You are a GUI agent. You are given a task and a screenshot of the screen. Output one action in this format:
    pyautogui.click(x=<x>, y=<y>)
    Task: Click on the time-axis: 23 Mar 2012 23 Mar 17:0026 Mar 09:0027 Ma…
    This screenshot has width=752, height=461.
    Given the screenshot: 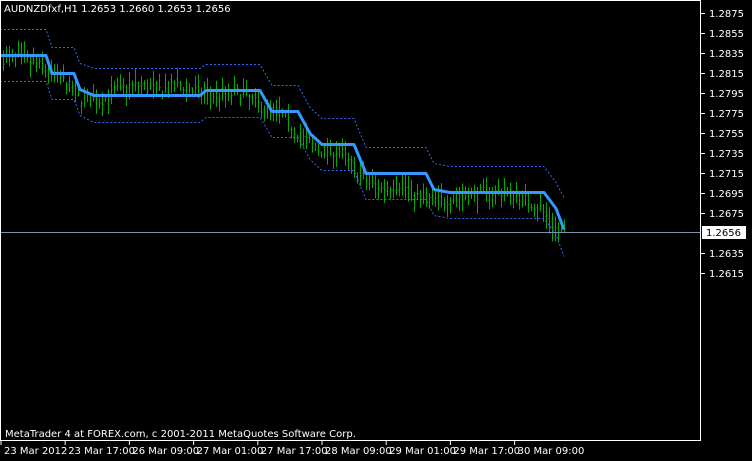 What is the action you would take?
    pyautogui.click(x=292, y=448)
    